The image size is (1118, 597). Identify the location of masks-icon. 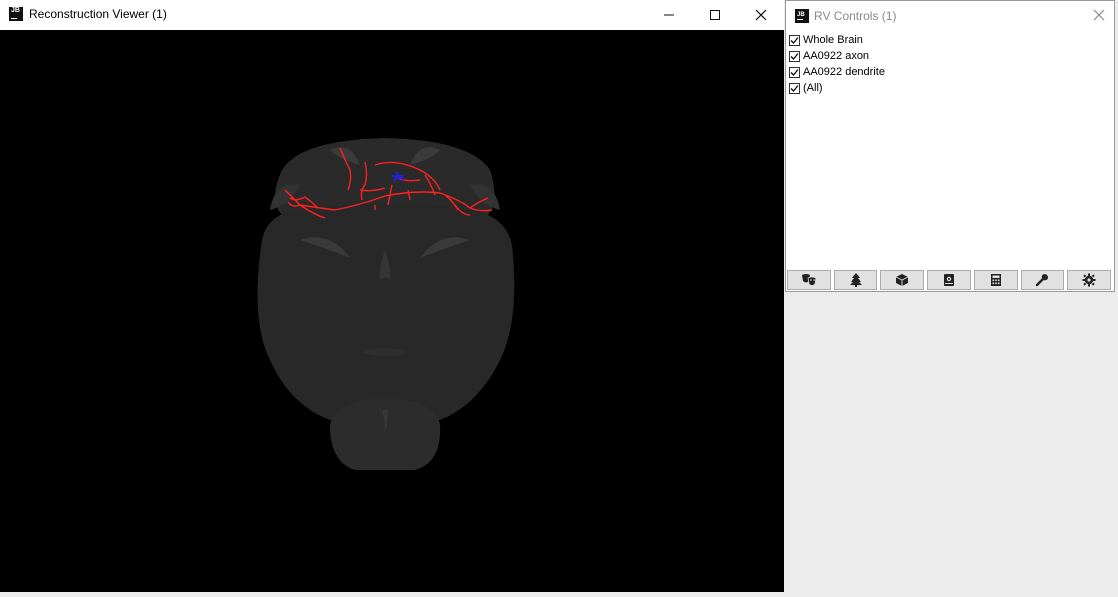
(809, 280).